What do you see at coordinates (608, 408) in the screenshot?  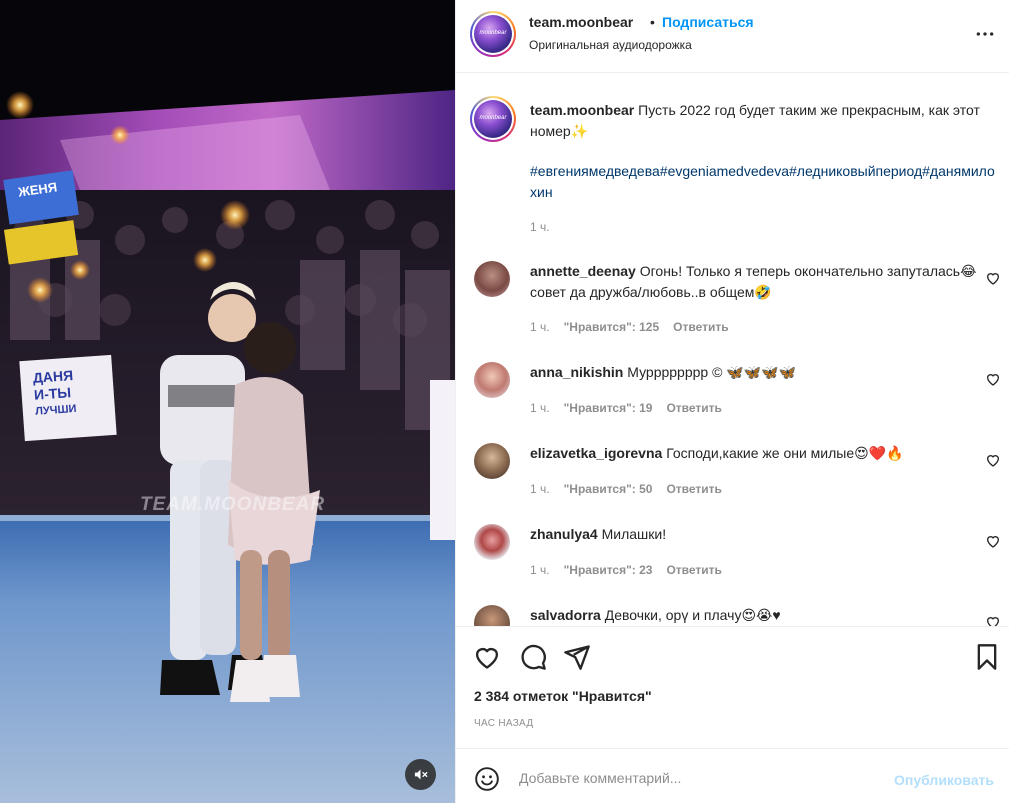 I see `comment-likes: "Нравится": 19` at bounding box center [608, 408].